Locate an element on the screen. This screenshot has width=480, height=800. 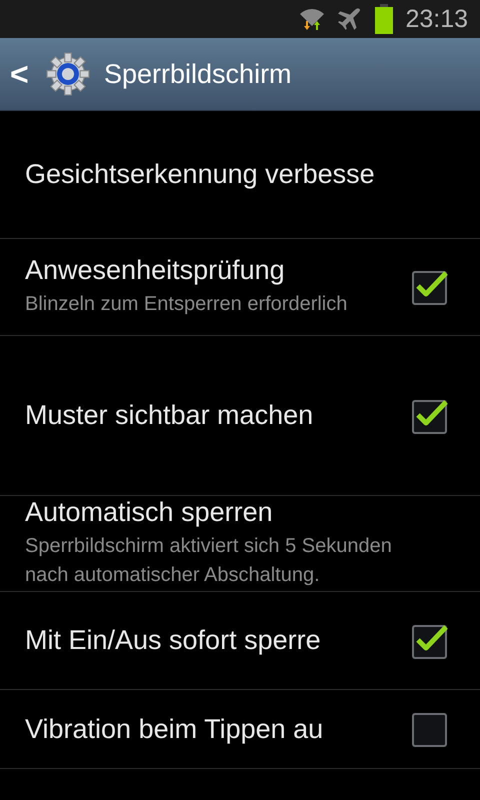
settings-item: Anwesenheitsprüfung Blinzeln zum Entsperren erforderlich is located at coordinates (240, 287).